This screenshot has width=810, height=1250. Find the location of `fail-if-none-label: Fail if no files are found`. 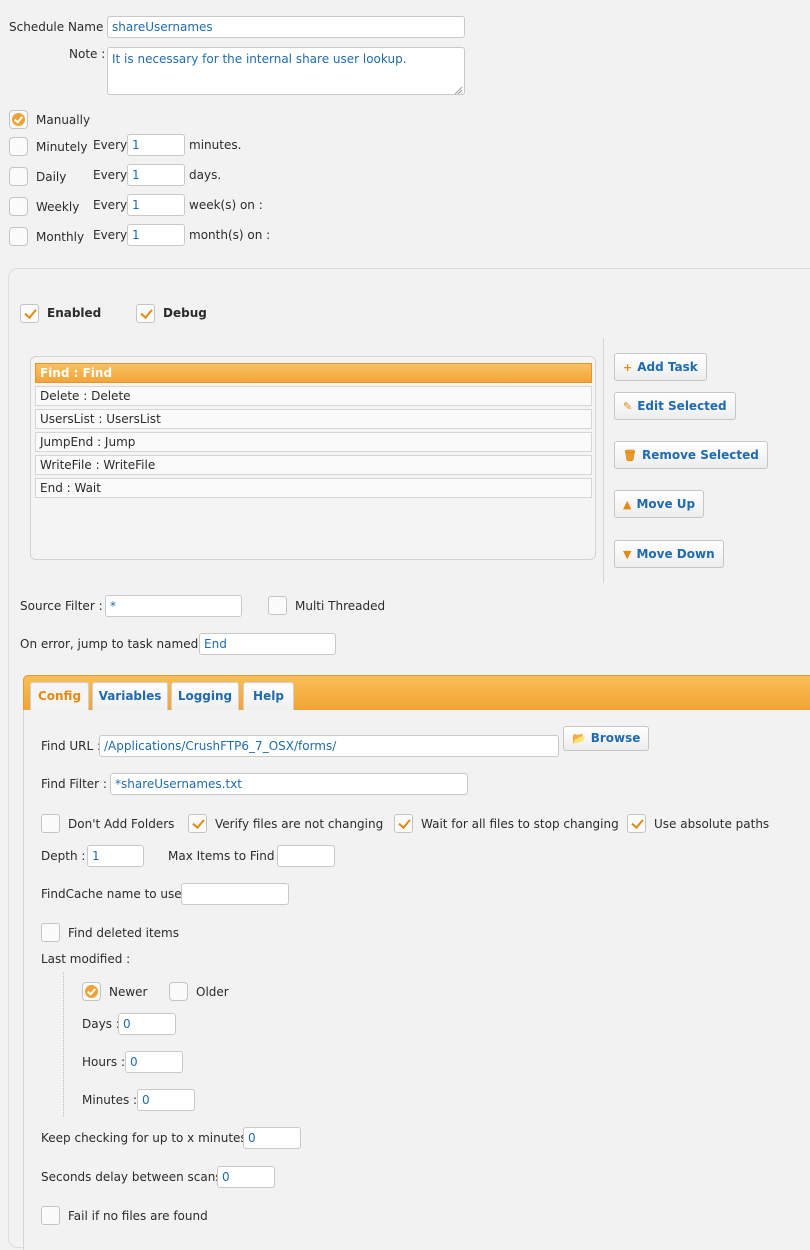

fail-if-none-label: Fail if no files are found is located at coordinates (138, 1216).